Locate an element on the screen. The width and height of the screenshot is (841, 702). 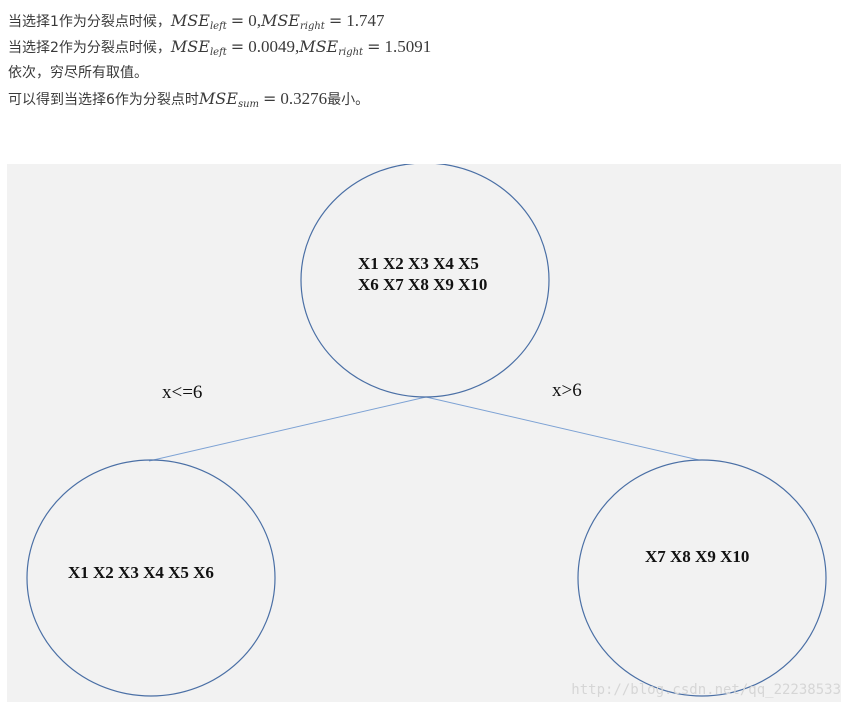
mse-left-2: MSEleft is located at coordinates (198, 47).